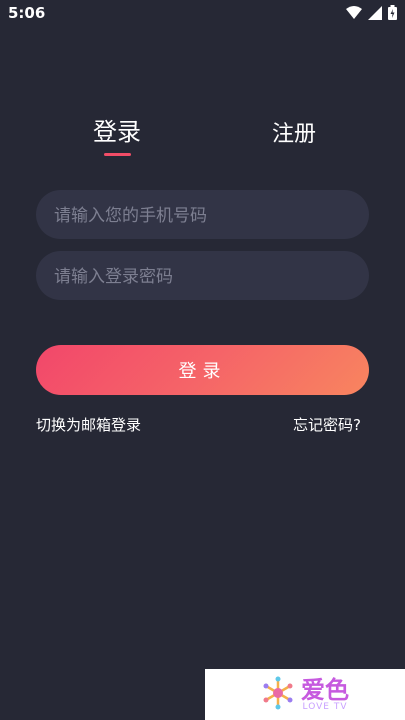  I want to click on password-input, so click(204, 276).